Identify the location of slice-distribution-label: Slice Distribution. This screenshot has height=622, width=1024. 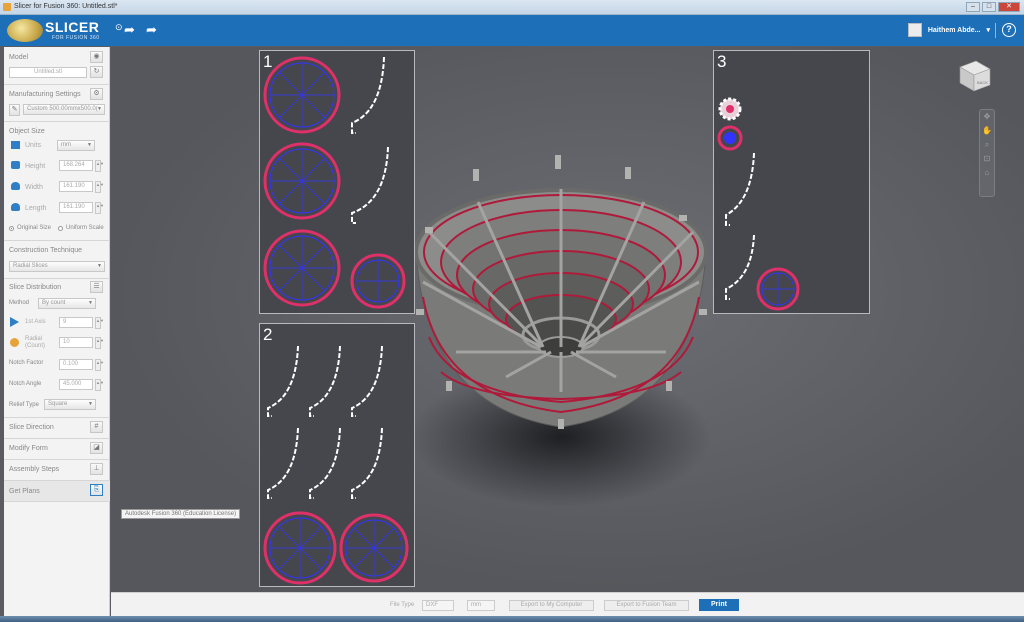
(35, 287).